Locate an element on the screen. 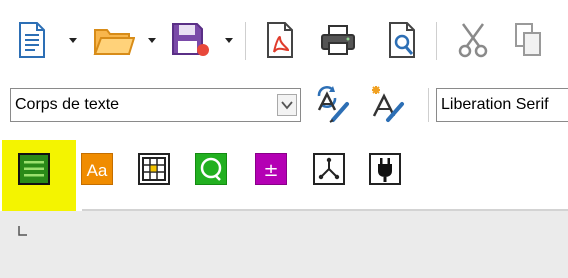 This screenshot has height=278, width=568. cut-button is located at coordinates (473, 40).